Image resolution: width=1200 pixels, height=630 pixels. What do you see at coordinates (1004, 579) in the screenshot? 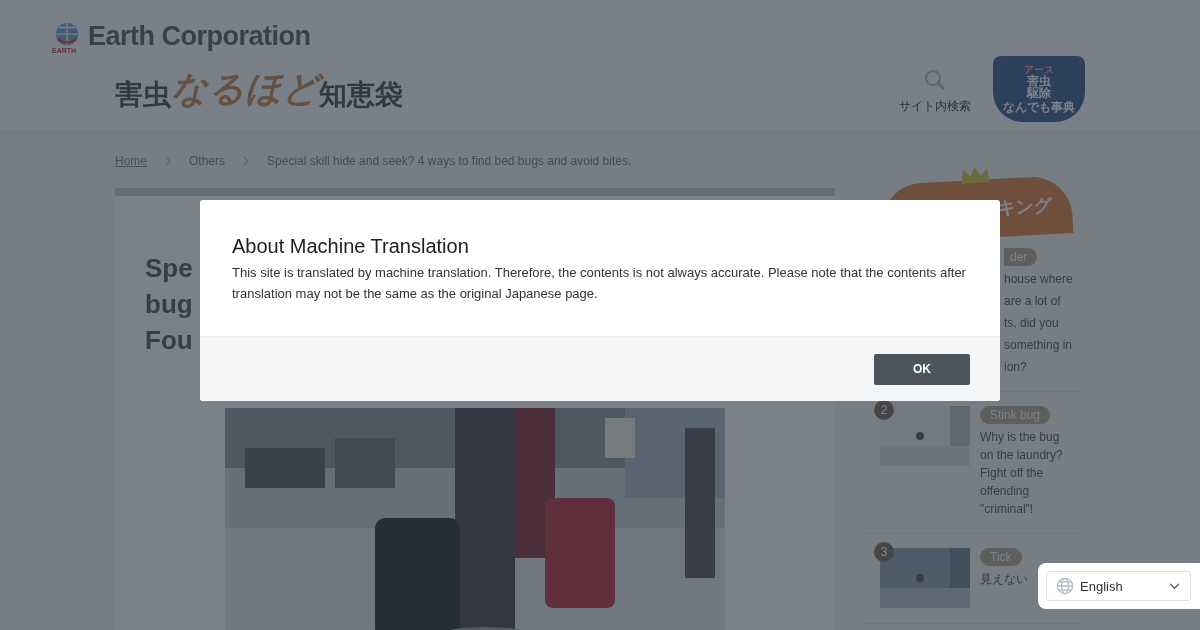
I see `article-link-text: 見えない` at bounding box center [1004, 579].